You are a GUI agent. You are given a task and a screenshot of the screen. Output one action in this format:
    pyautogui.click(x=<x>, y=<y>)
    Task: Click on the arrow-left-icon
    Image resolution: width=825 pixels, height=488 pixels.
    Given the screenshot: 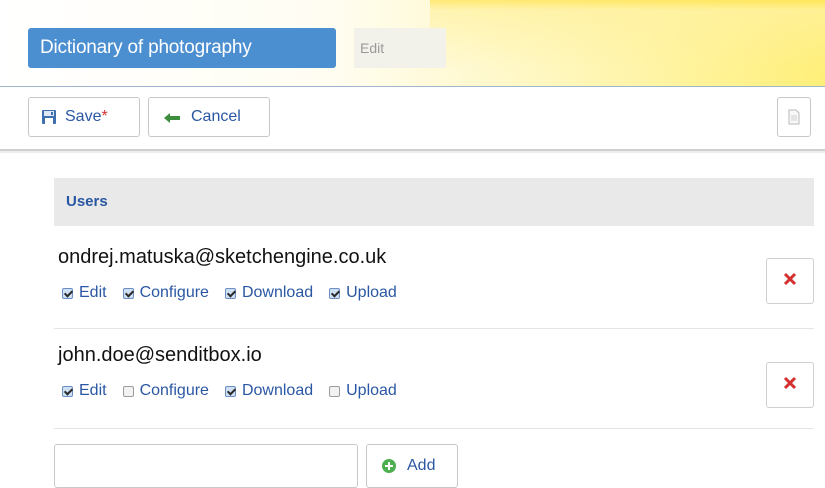 What is the action you would take?
    pyautogui.click(x=172, y=117)
    